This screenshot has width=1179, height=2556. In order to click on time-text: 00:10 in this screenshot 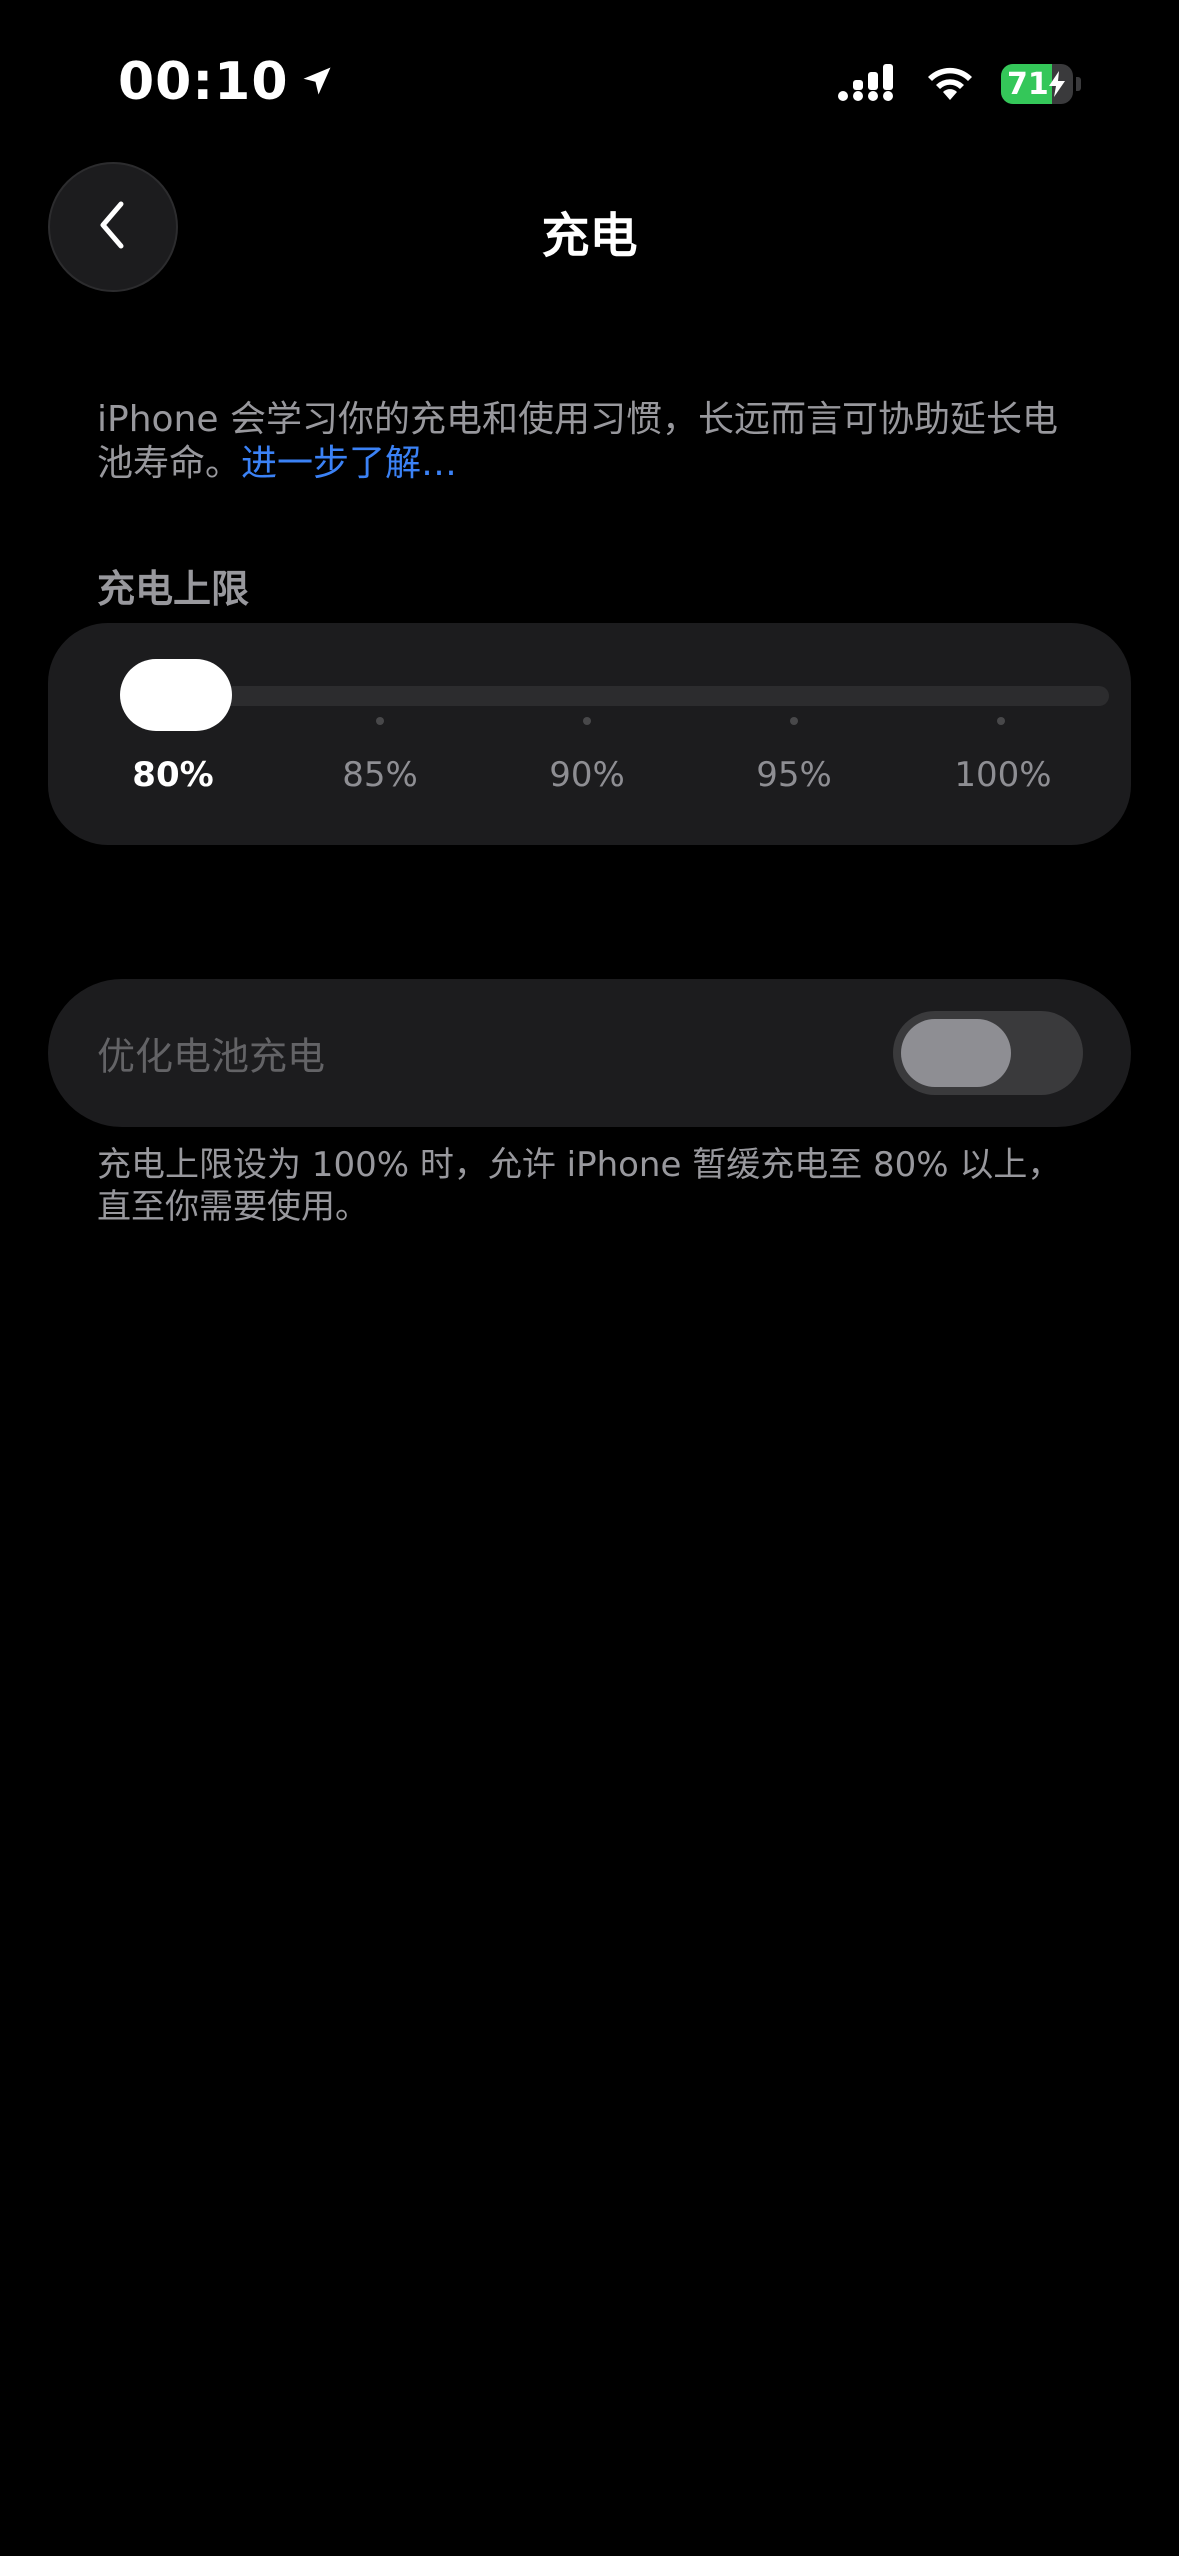, I will do `click(203, 82)`.